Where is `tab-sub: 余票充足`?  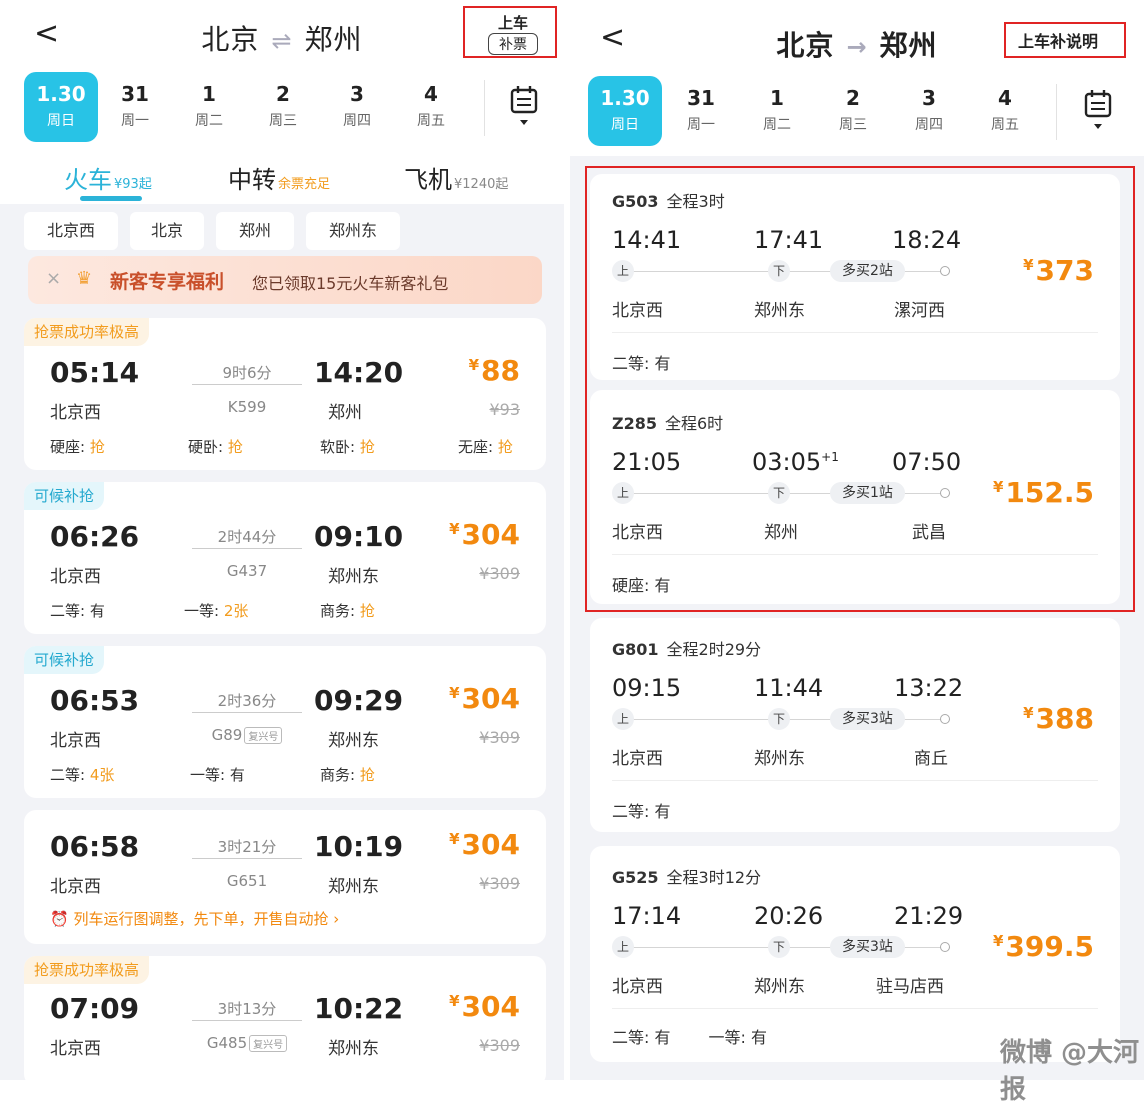 tab-sub: 余票充足 is located at coordinates (304, 184).